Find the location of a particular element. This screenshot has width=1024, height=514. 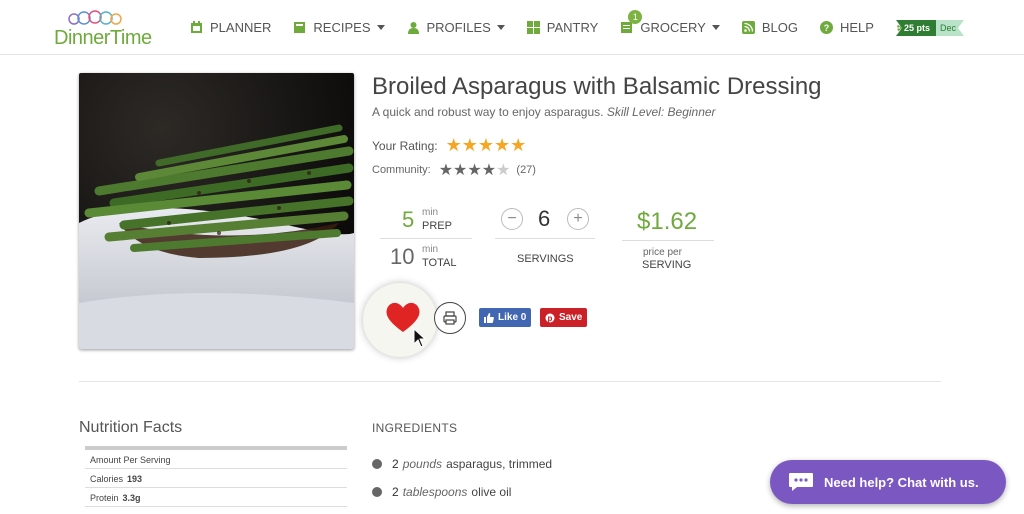

servings-divider is located at coordinates (545, 238).